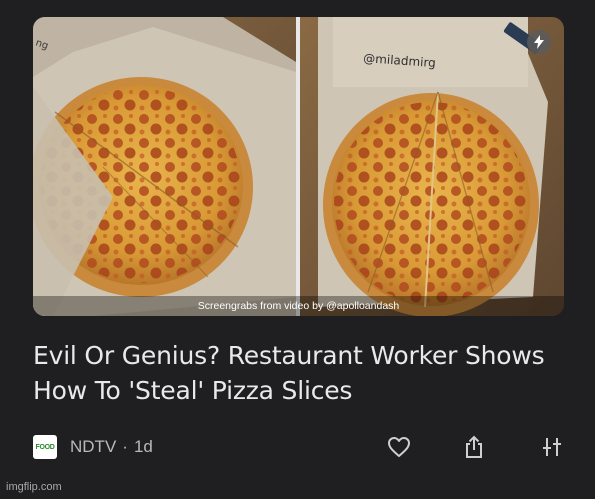 This screenshot has height=499, width=595. I want to click on sort-options-button, so click(552, 447).